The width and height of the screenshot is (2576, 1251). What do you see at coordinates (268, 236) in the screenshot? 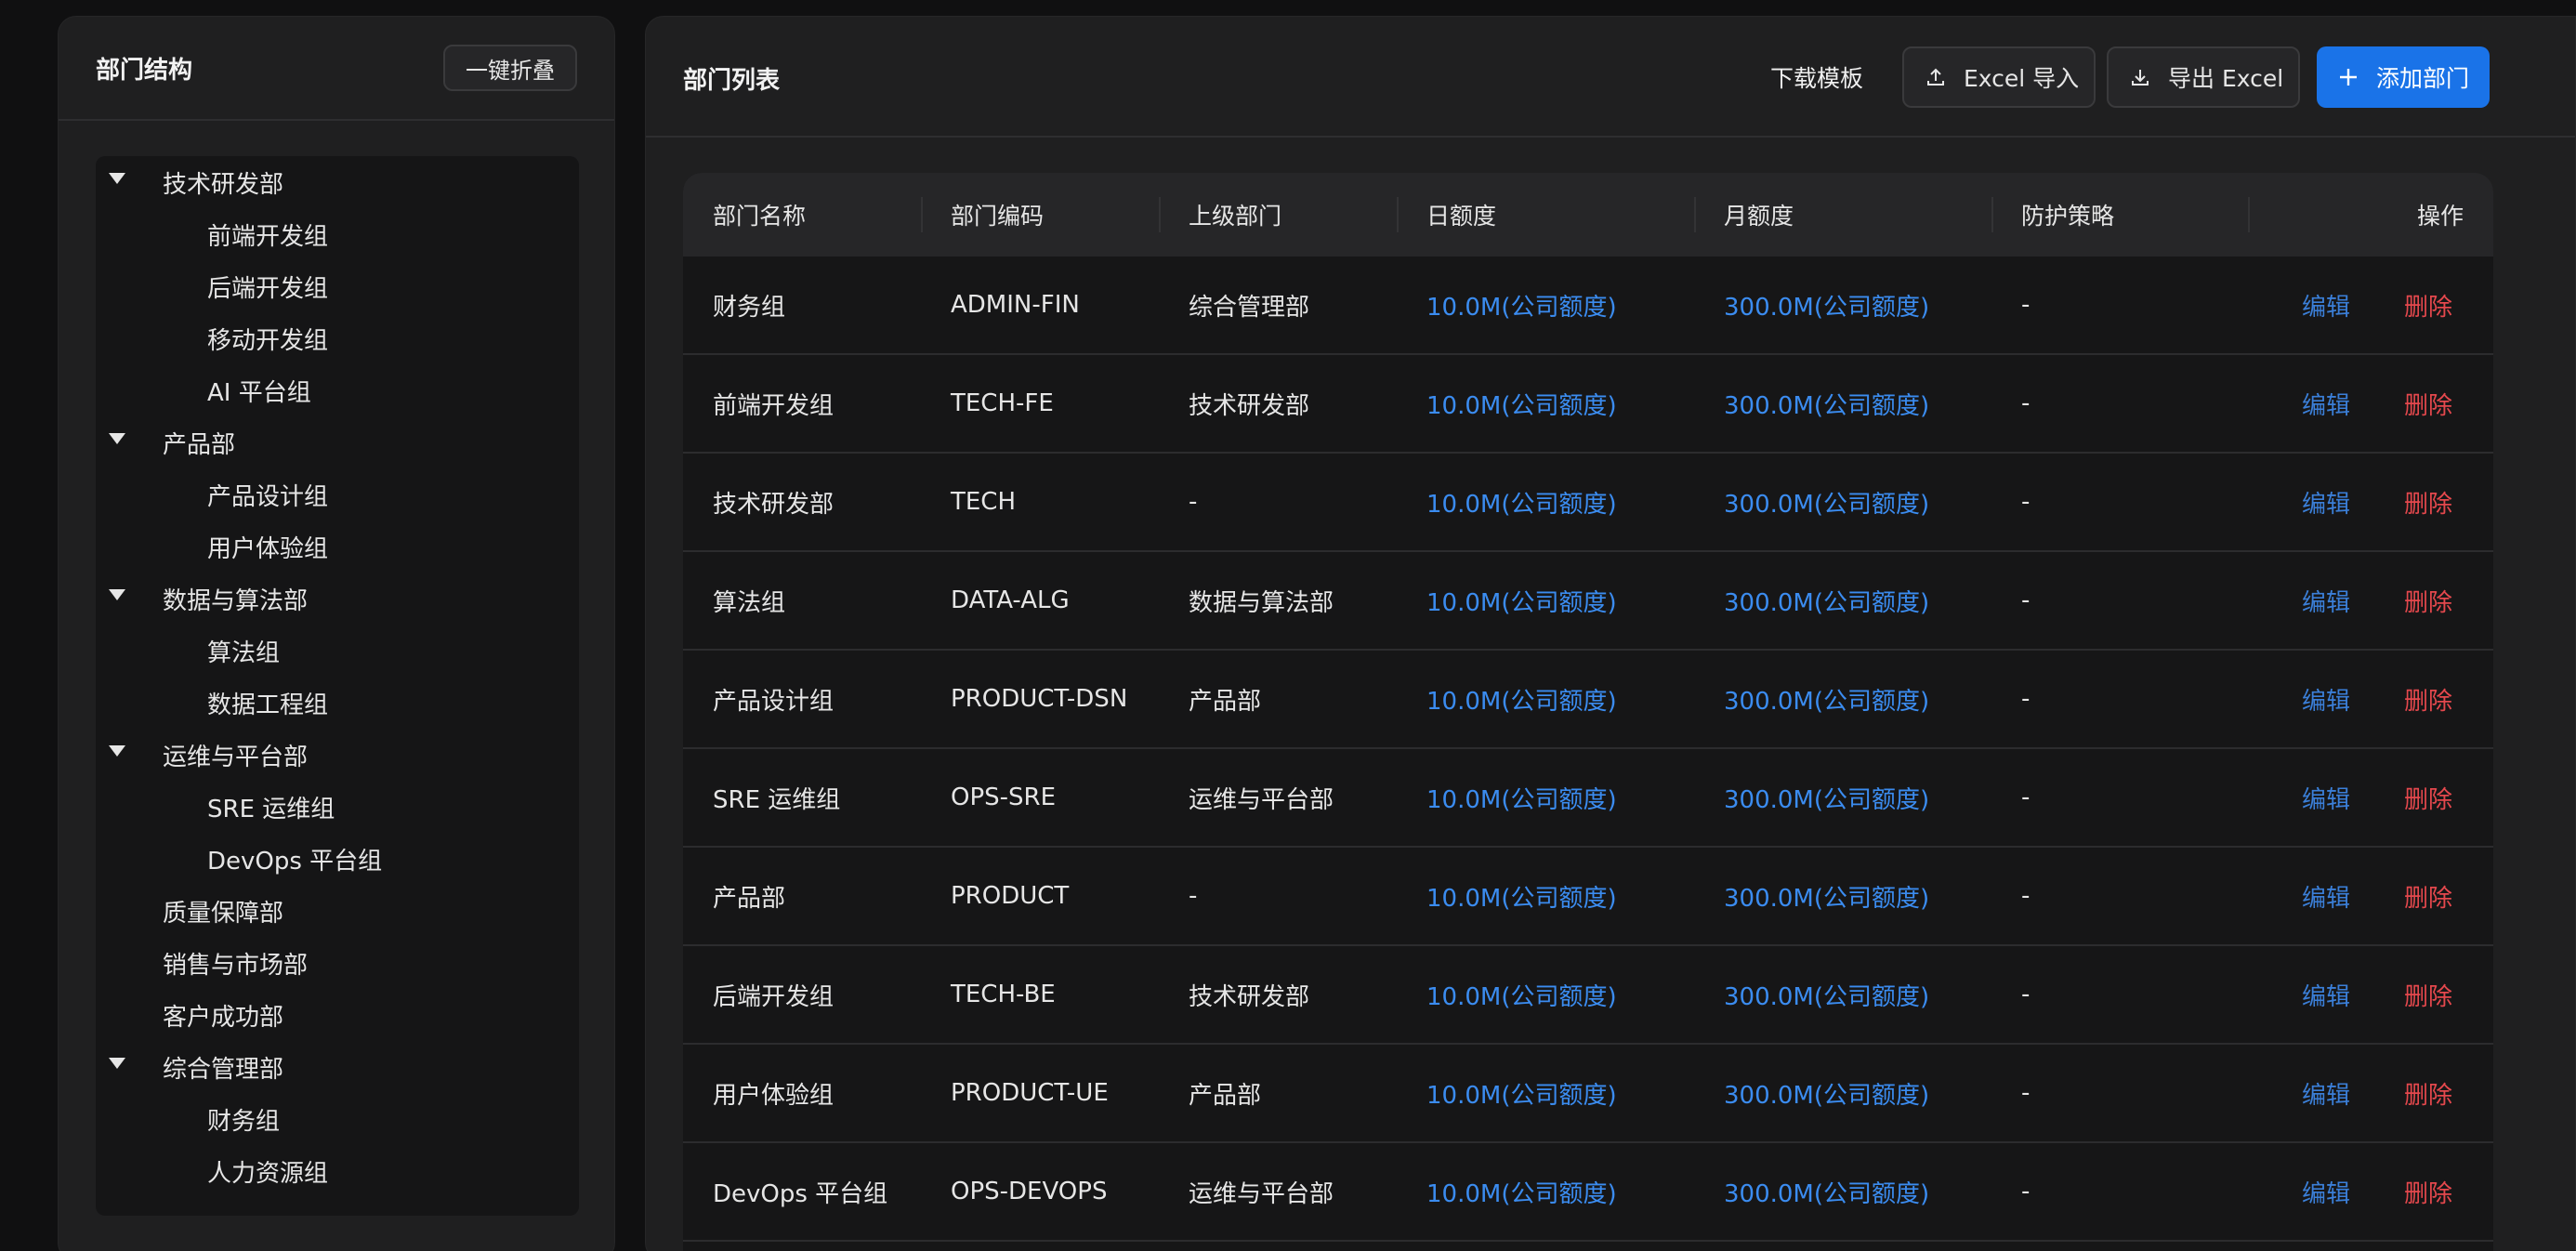
I see `tree-node-label: 前端开发组` at bounding box center [268, 236].